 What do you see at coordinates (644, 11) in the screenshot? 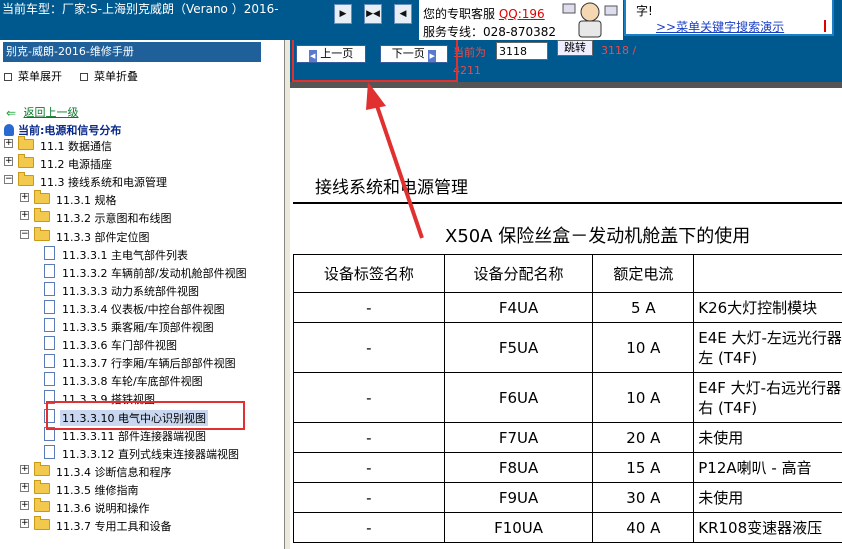
I see `help-text: 字!` at bounding box center [644, 11].